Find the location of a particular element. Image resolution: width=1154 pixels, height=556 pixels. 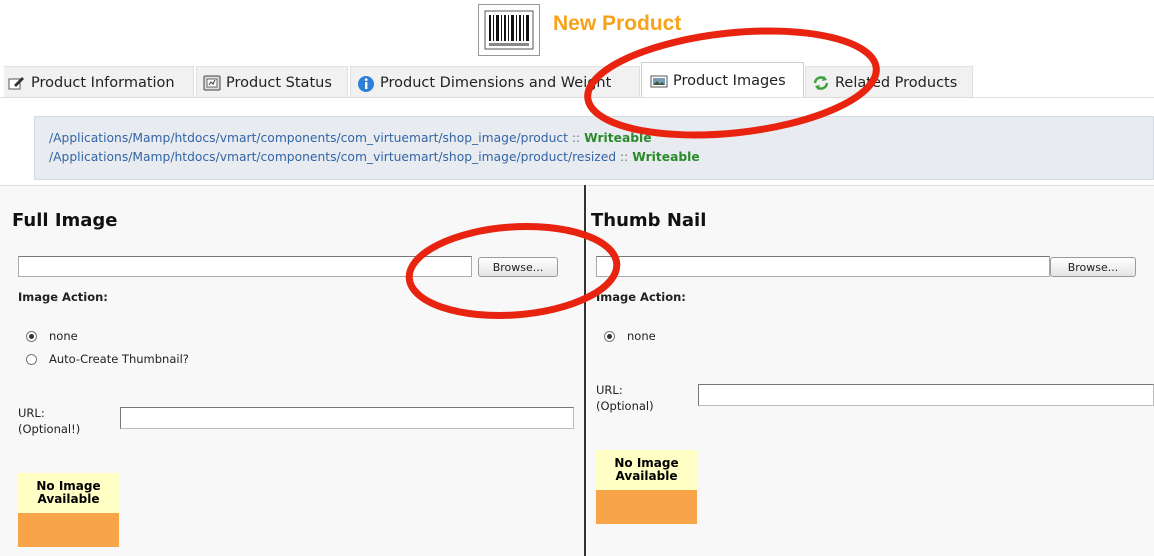

info-icon is located at coordinates (366, 83).